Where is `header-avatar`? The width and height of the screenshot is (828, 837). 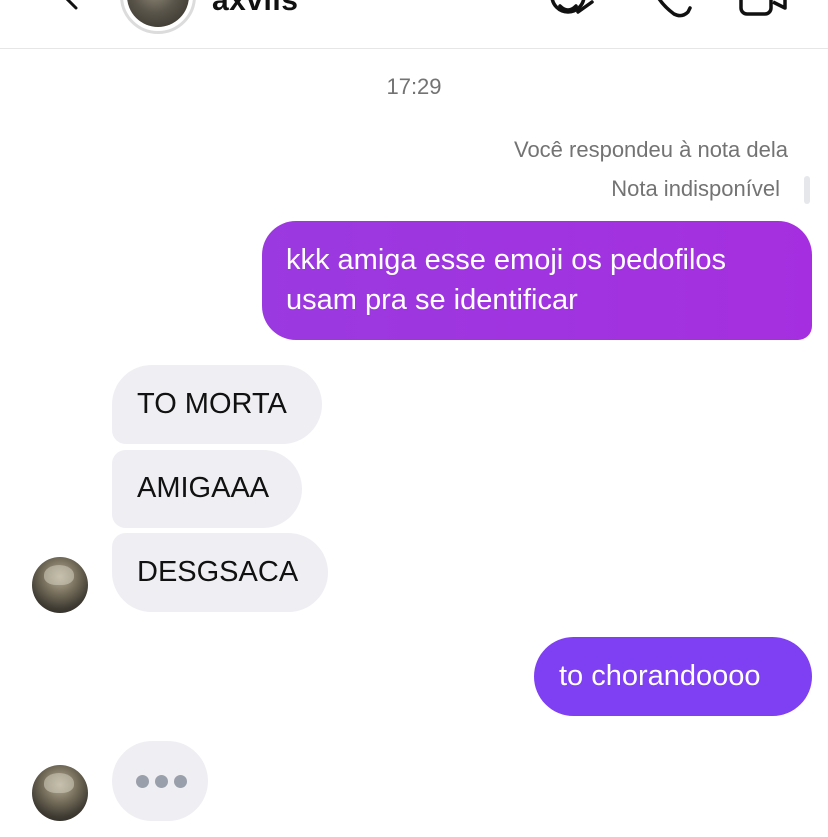 header-avatar is located at coordinates (158, 17).